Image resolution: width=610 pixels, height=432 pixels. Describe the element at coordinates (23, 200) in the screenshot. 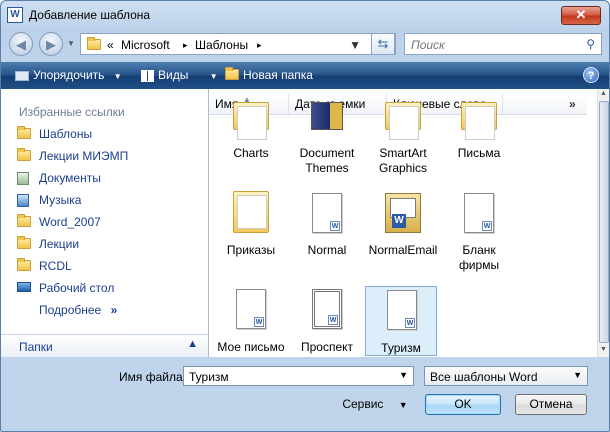

I see `music-icon` at that location.